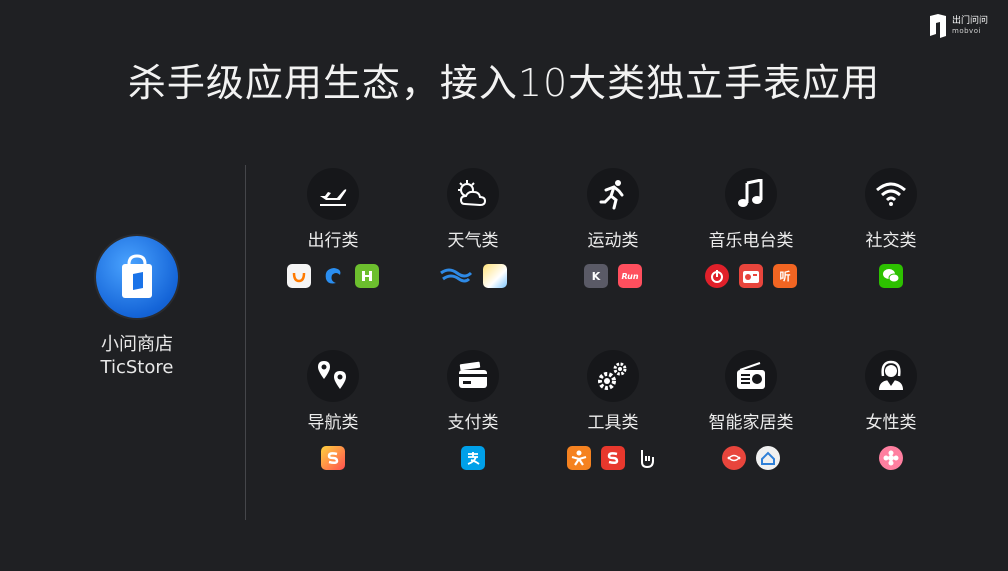 The width and height of the screenshot is (1008, 571). Describe the element at coordinates (613, 194) in the screenshot. I see `running-icon` at that location.